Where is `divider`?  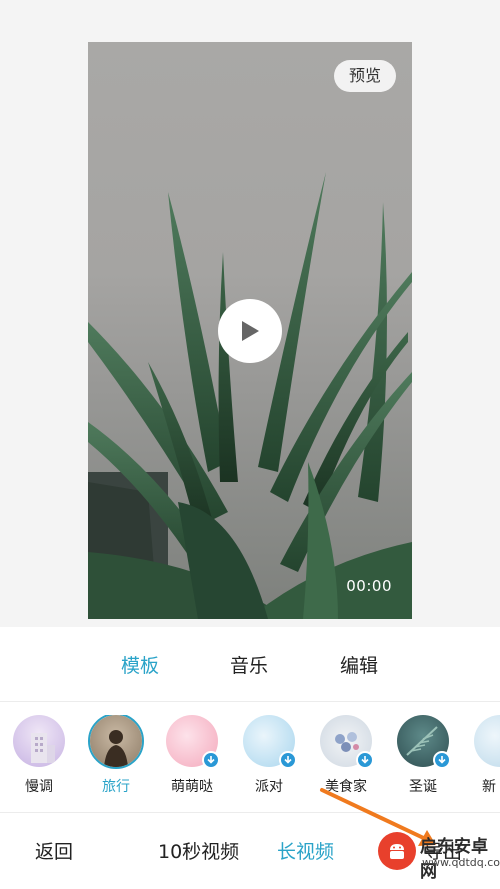
divider is located at coordinates (250, 701).